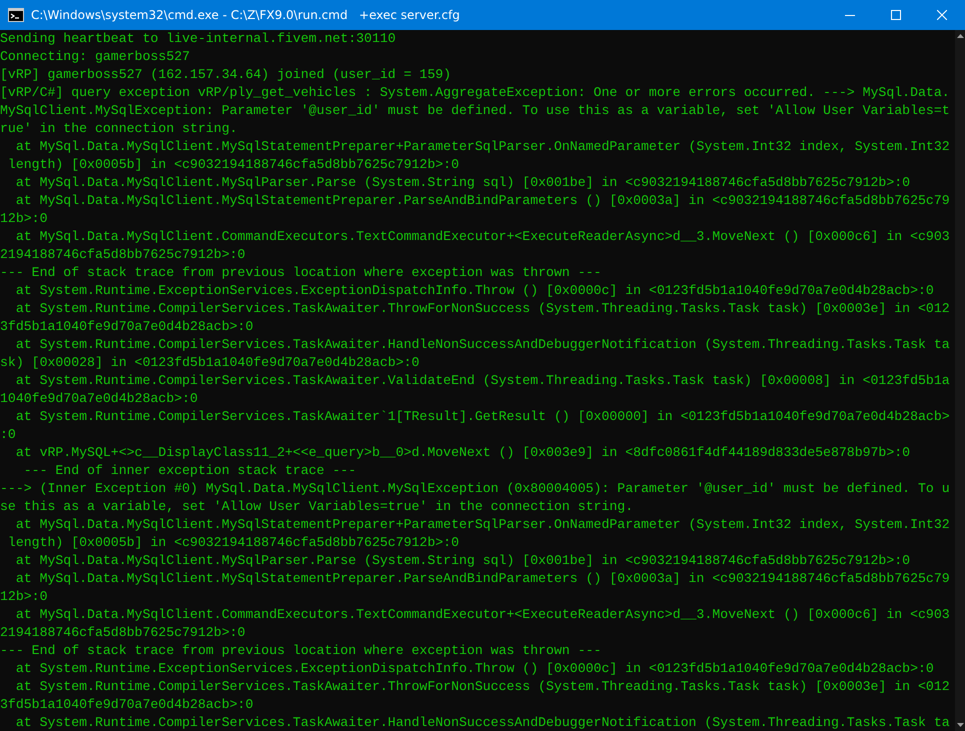  I want to click on scroll-up-icon, so click(960, 36).